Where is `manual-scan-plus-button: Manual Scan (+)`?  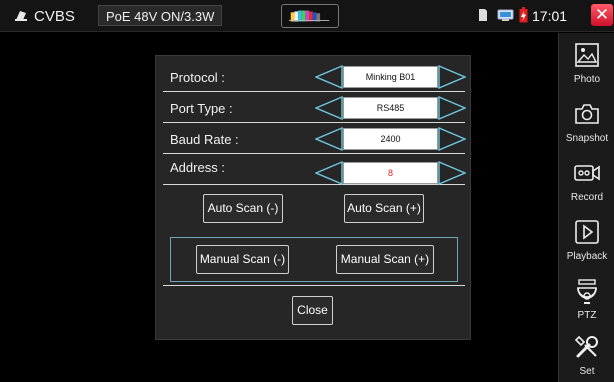 manual-scan-plus-button: Manual Scan (+) is located at coordinates (385, 259).